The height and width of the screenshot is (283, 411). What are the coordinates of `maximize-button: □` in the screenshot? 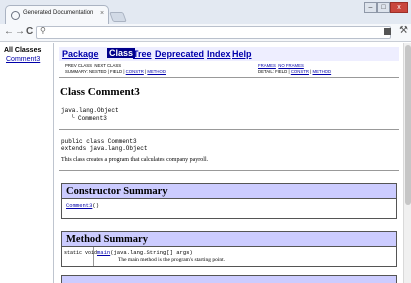 It's located at (383, 7).